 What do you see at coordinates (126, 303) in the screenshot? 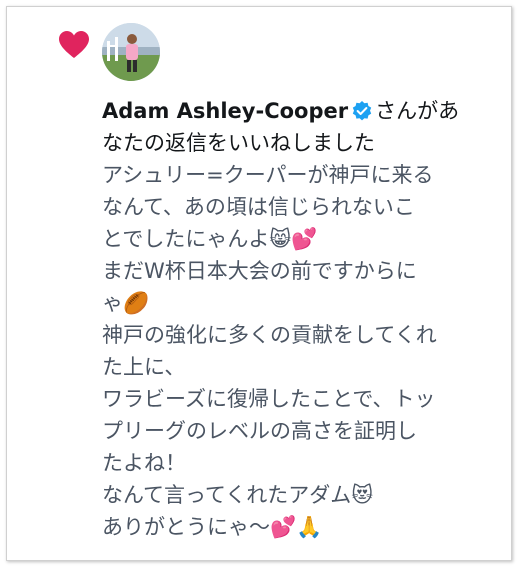
I see `tweet-line: ゃ🏉` at bounding box center [126, 303].